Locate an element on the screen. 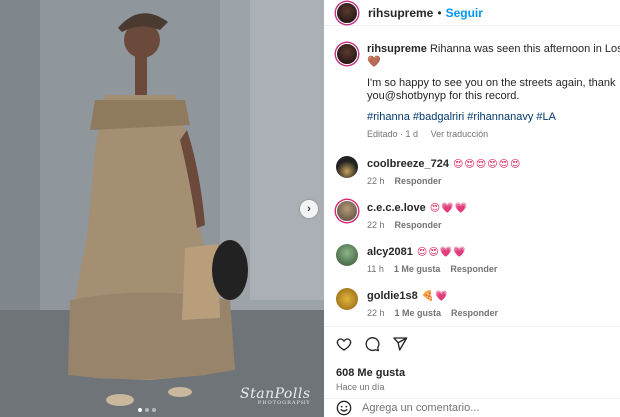 Image resolution: width=620 pixels, height=417 pixels. comment-item: goldie1s8 🍕💗 22 h 1 Me gusta Responder is located at coordinates (478, 303).